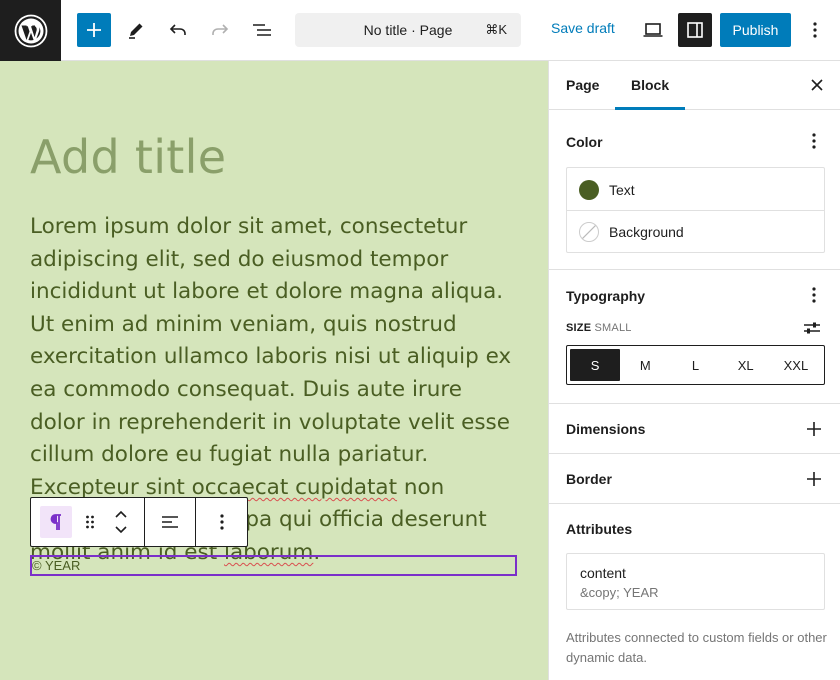 Image resolution: width=840 pixels, height=680 pixels. What do you see at coordinates (746, 365) in the screenshot?
I see `size-option-xl: XL` at bounding box center [746, 365].